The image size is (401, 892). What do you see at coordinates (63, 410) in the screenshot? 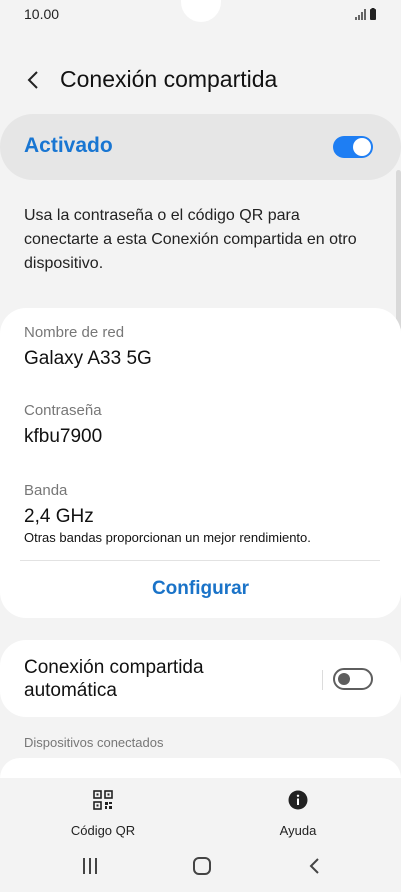
I see `password-label: Contraseña` at bounding box center [63, 410].